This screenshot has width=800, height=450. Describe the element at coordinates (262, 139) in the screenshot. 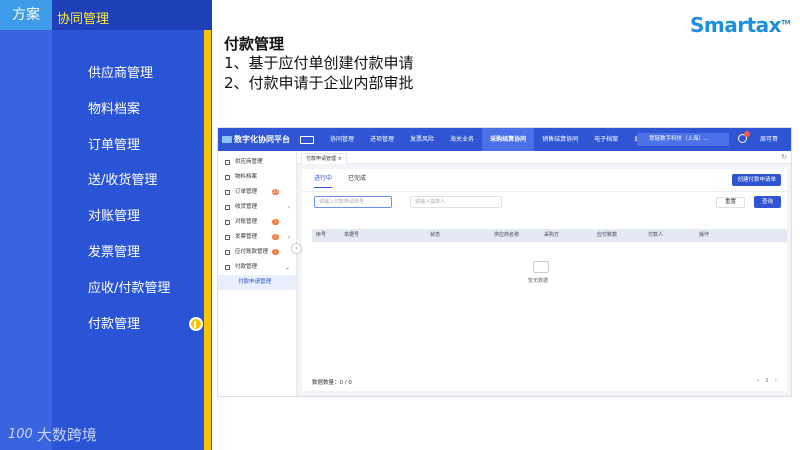

I see `app-logo-text: 数字化协同平台` at that location.